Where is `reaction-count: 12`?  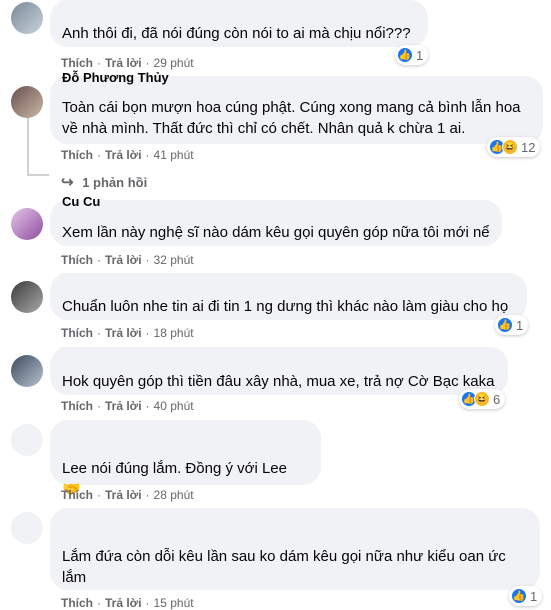
reaction-count: 12 is located at coordinates (528, 147).